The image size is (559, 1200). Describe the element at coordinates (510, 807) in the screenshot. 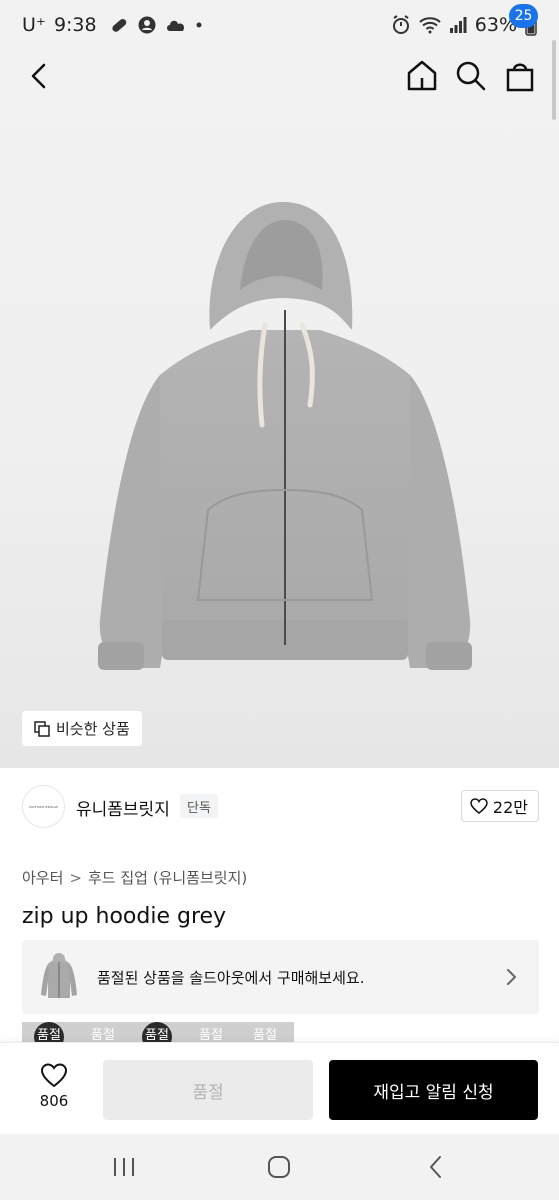

I see `brand-like-count: 22만` at that location.